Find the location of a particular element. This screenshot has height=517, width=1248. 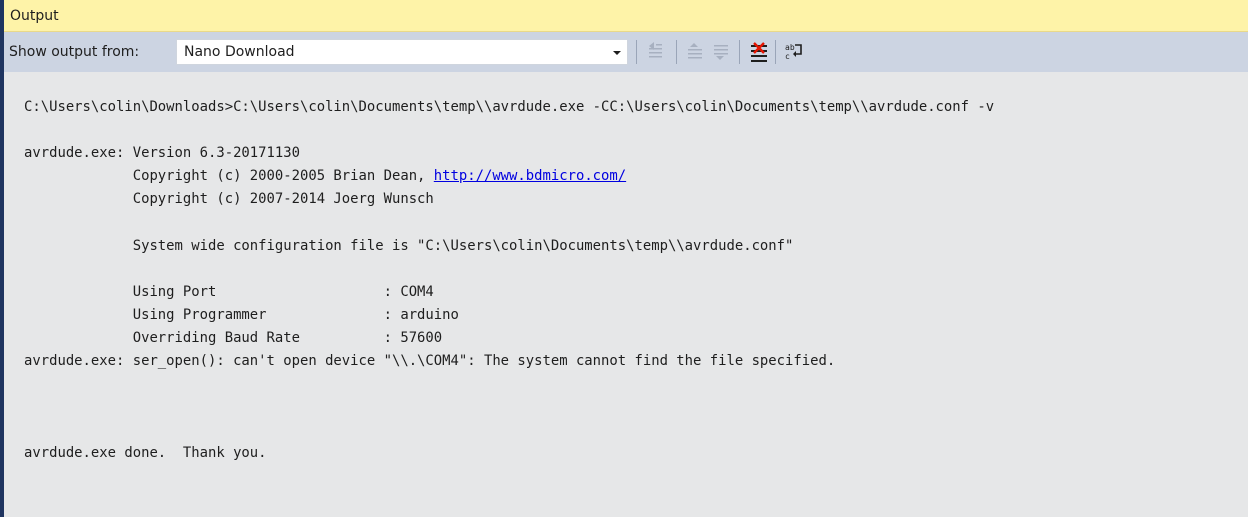

output-toolbar: Show output from: Nano Download ab c is located at coordinates (626, 52).